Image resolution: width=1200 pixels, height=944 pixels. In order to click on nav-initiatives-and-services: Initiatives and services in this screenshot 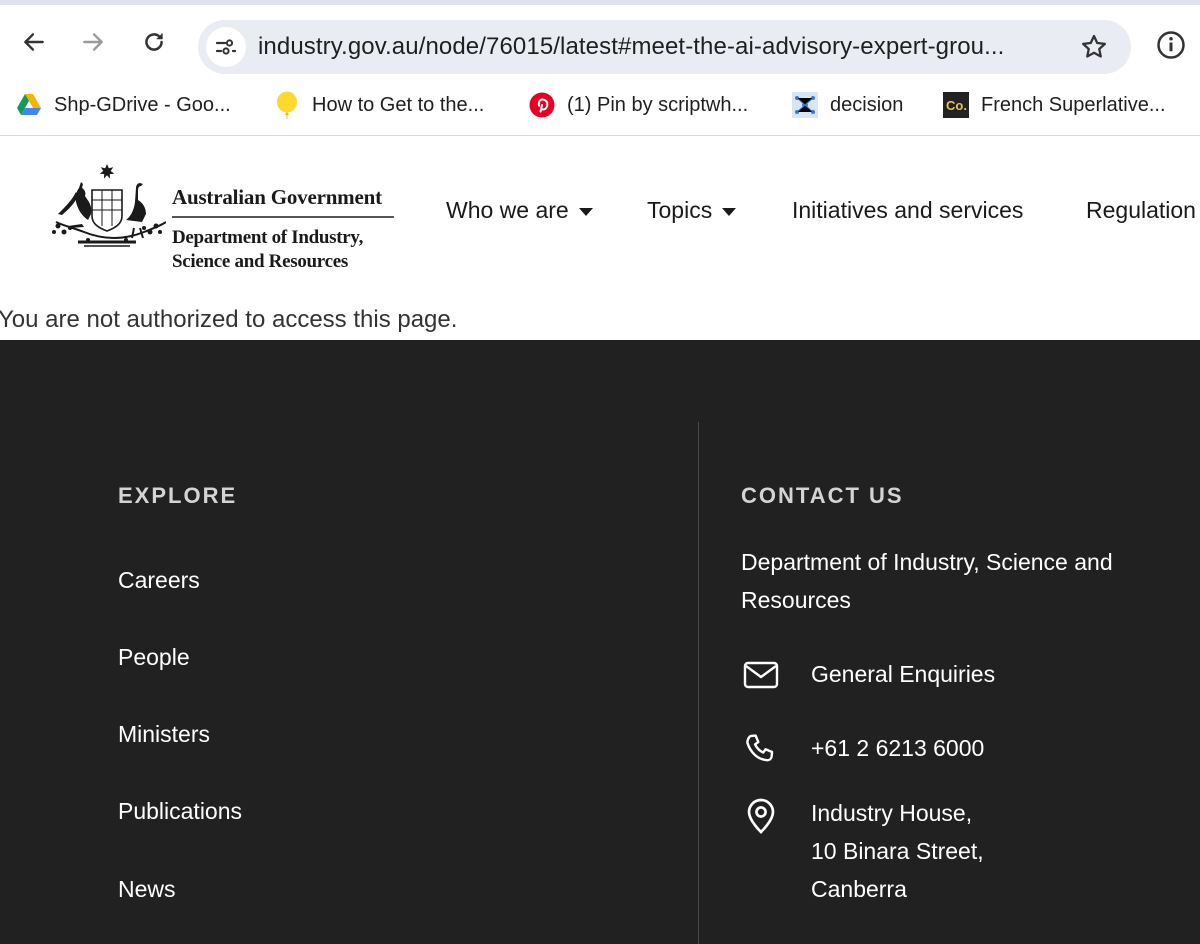, I will do `click(907, 210)`.